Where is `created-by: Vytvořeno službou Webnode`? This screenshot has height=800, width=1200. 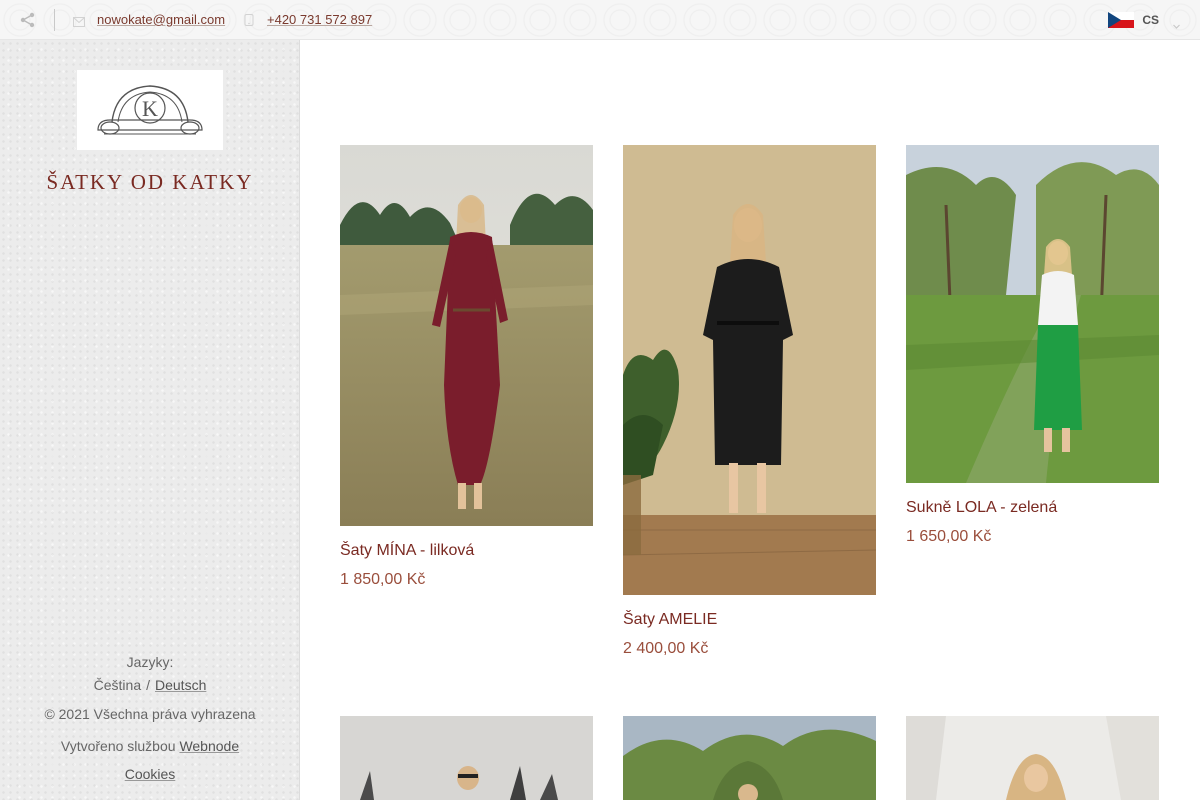
created-by: Vytvořeno službou Webnode is located at coordinates (150, 746).